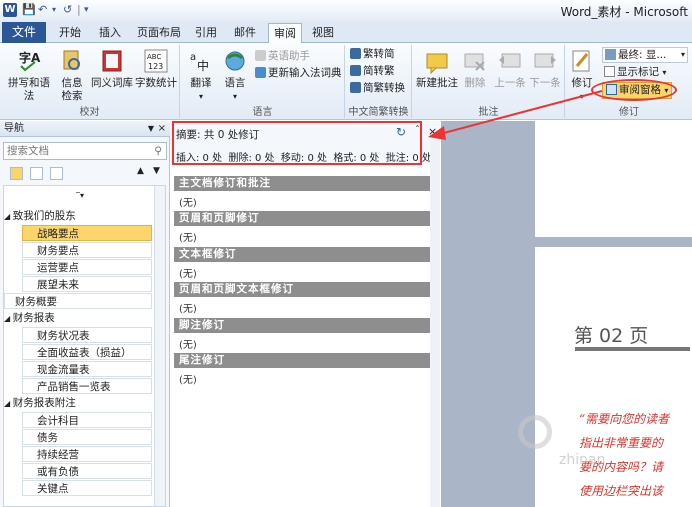 This screenshot has height=507, width=692. I want to click on translate-button: a中 翻译 ▾, so click(201, 75).